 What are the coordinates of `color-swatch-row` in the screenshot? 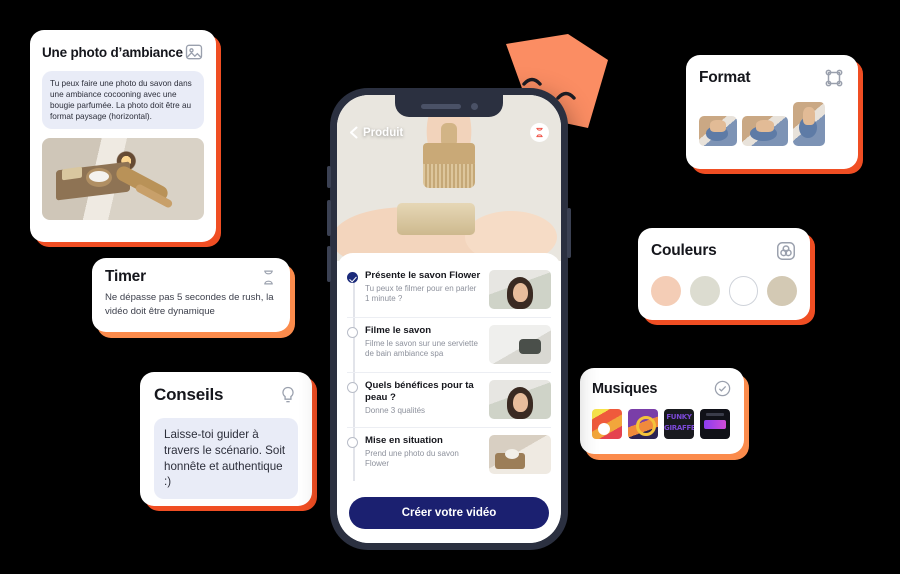 It's located at (724, 291).